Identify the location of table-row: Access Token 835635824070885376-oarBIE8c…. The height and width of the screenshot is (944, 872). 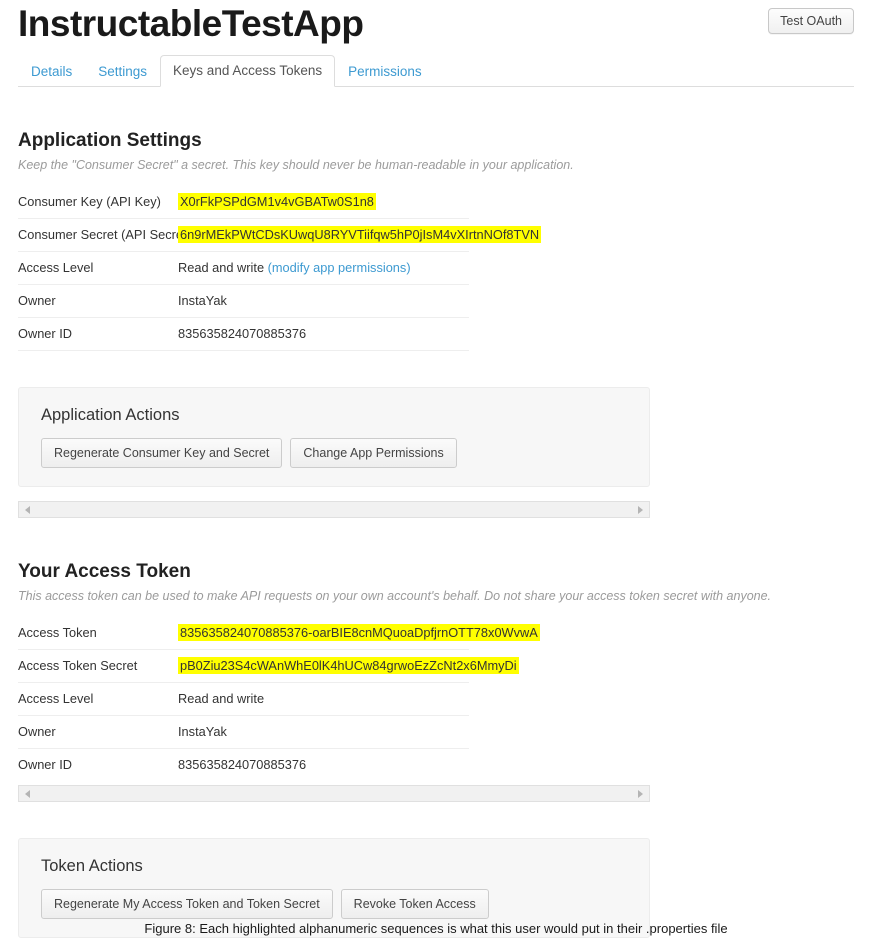
(279, 633).